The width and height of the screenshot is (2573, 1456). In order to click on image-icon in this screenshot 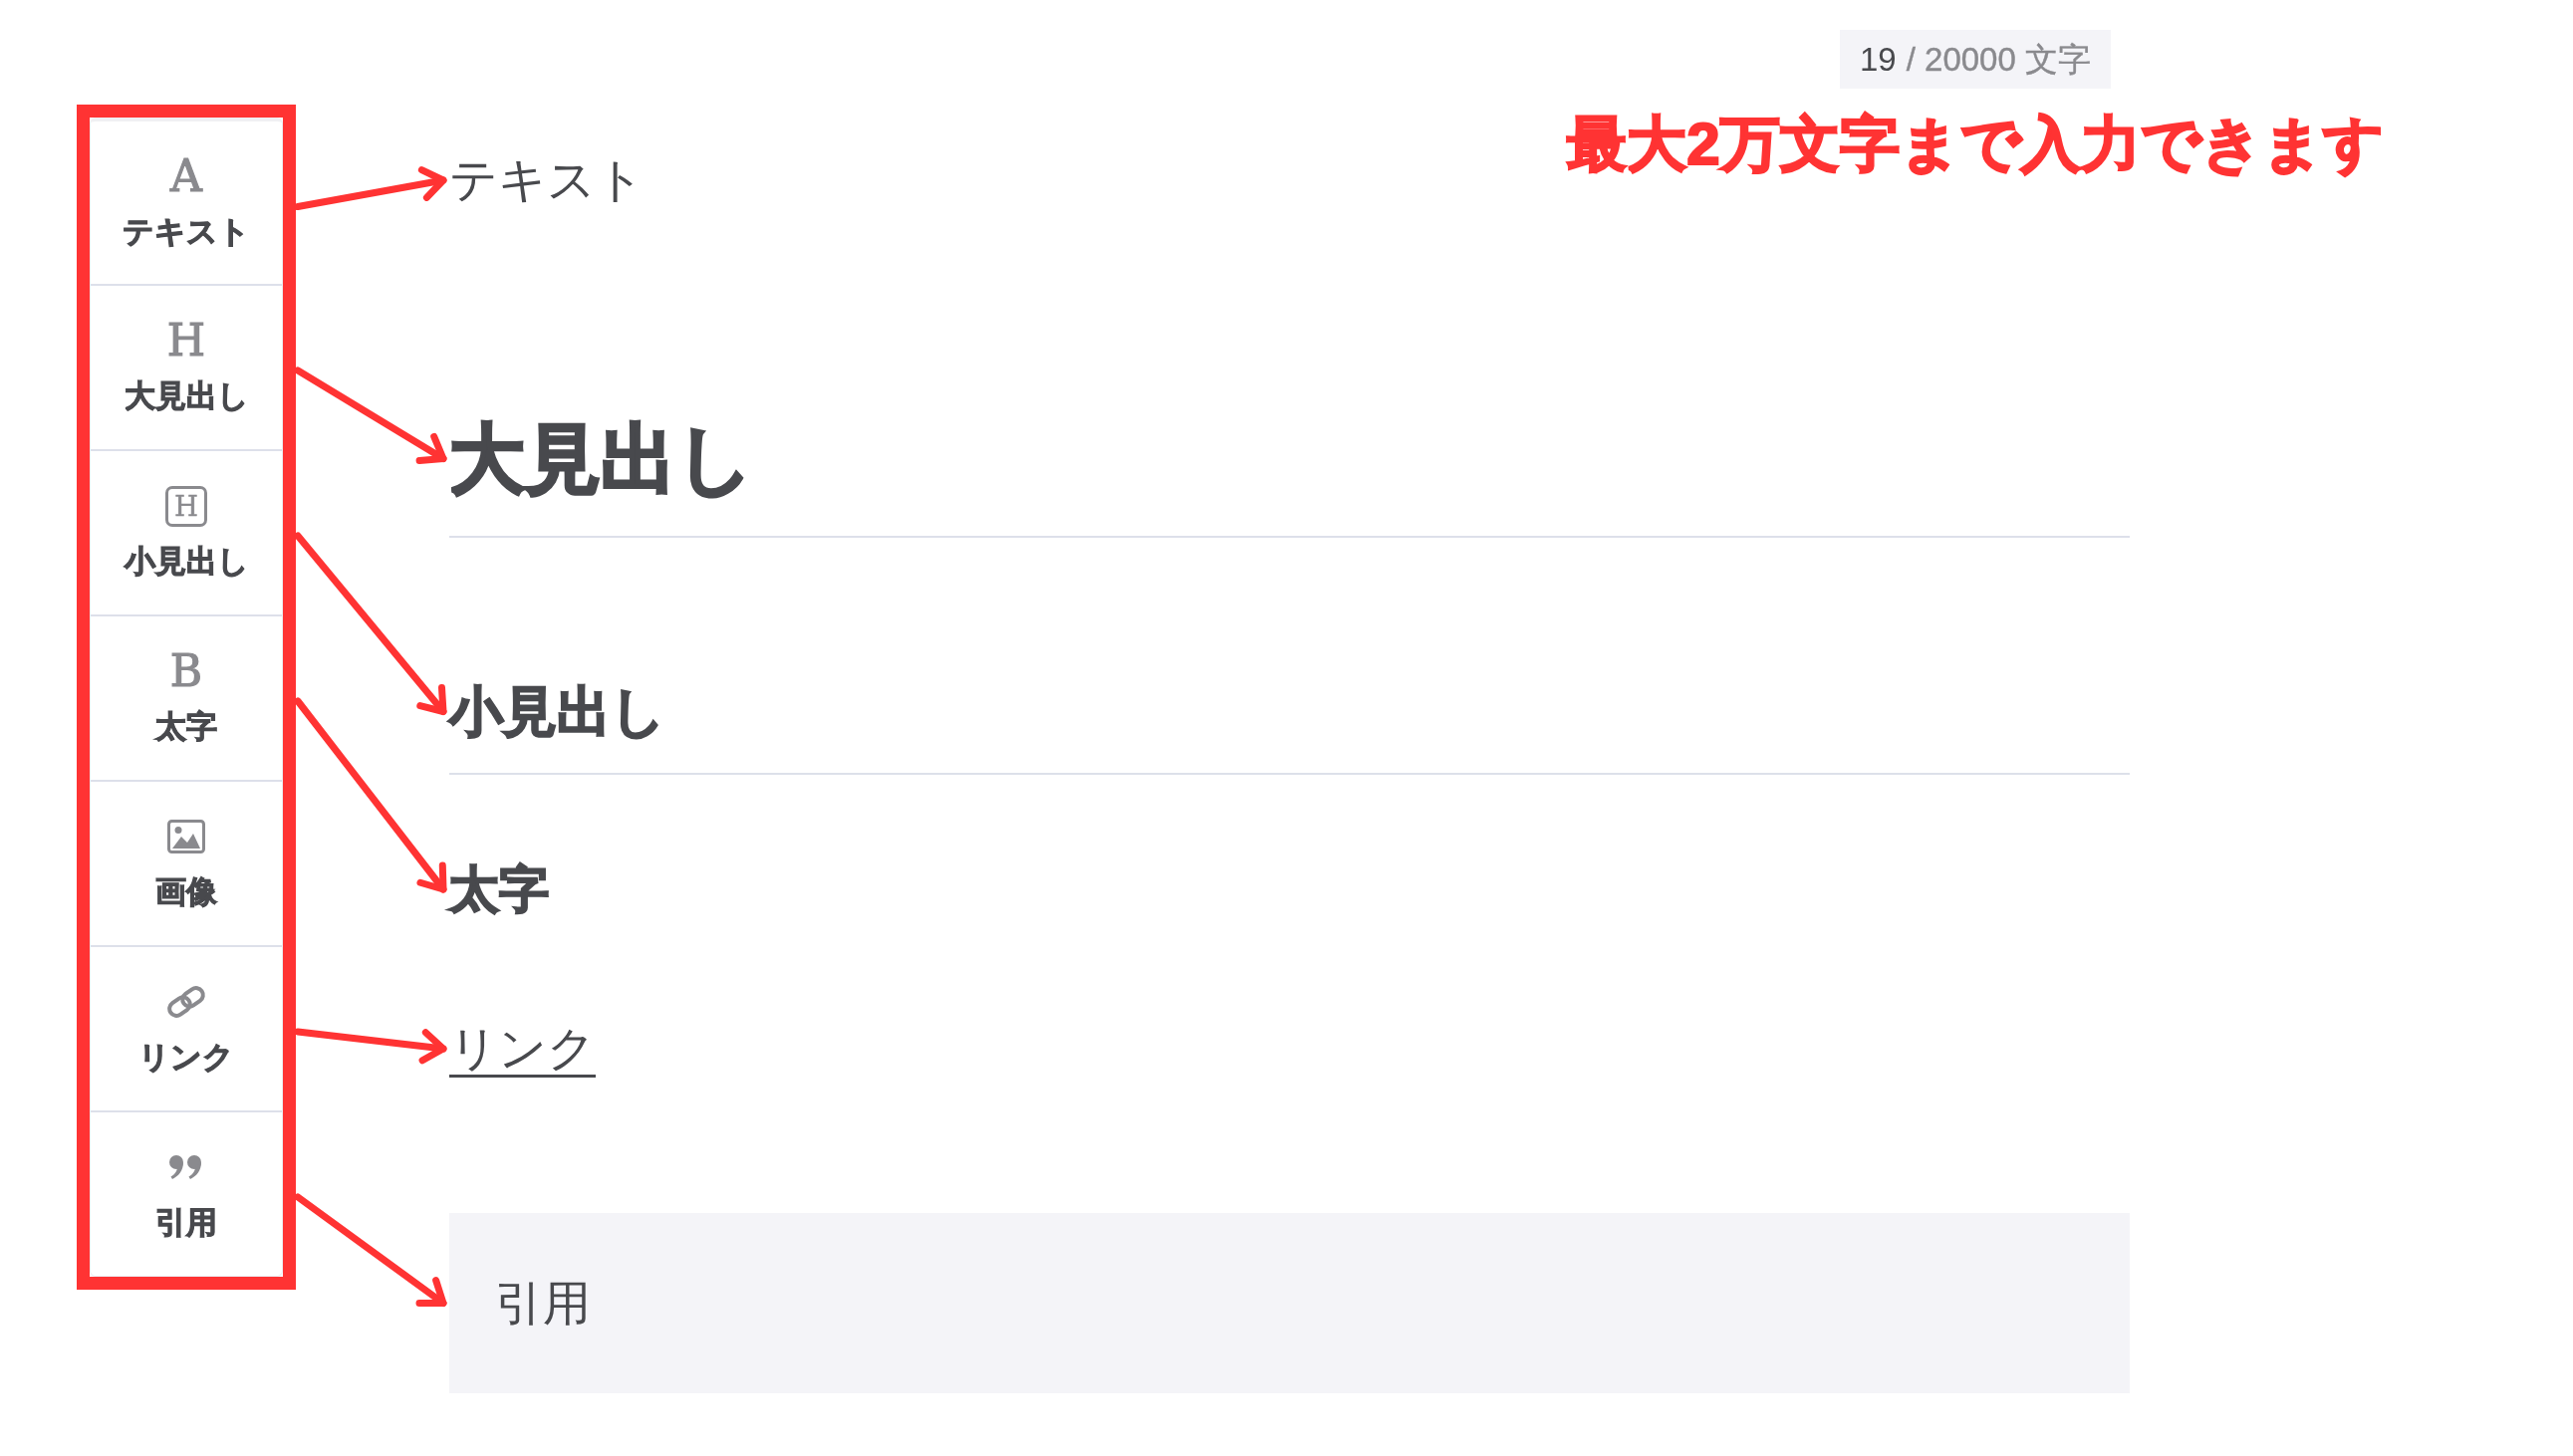, I will do `click(186, 836)`.